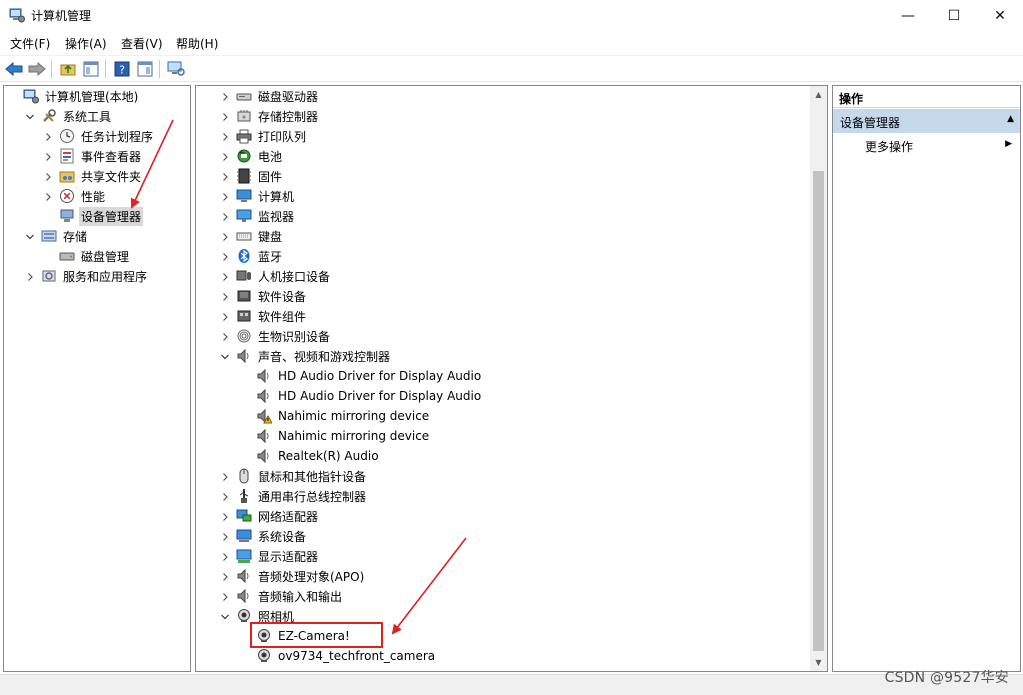  I want to click on vertical-scrollbar: ▲ ▼, so click(818, 378).